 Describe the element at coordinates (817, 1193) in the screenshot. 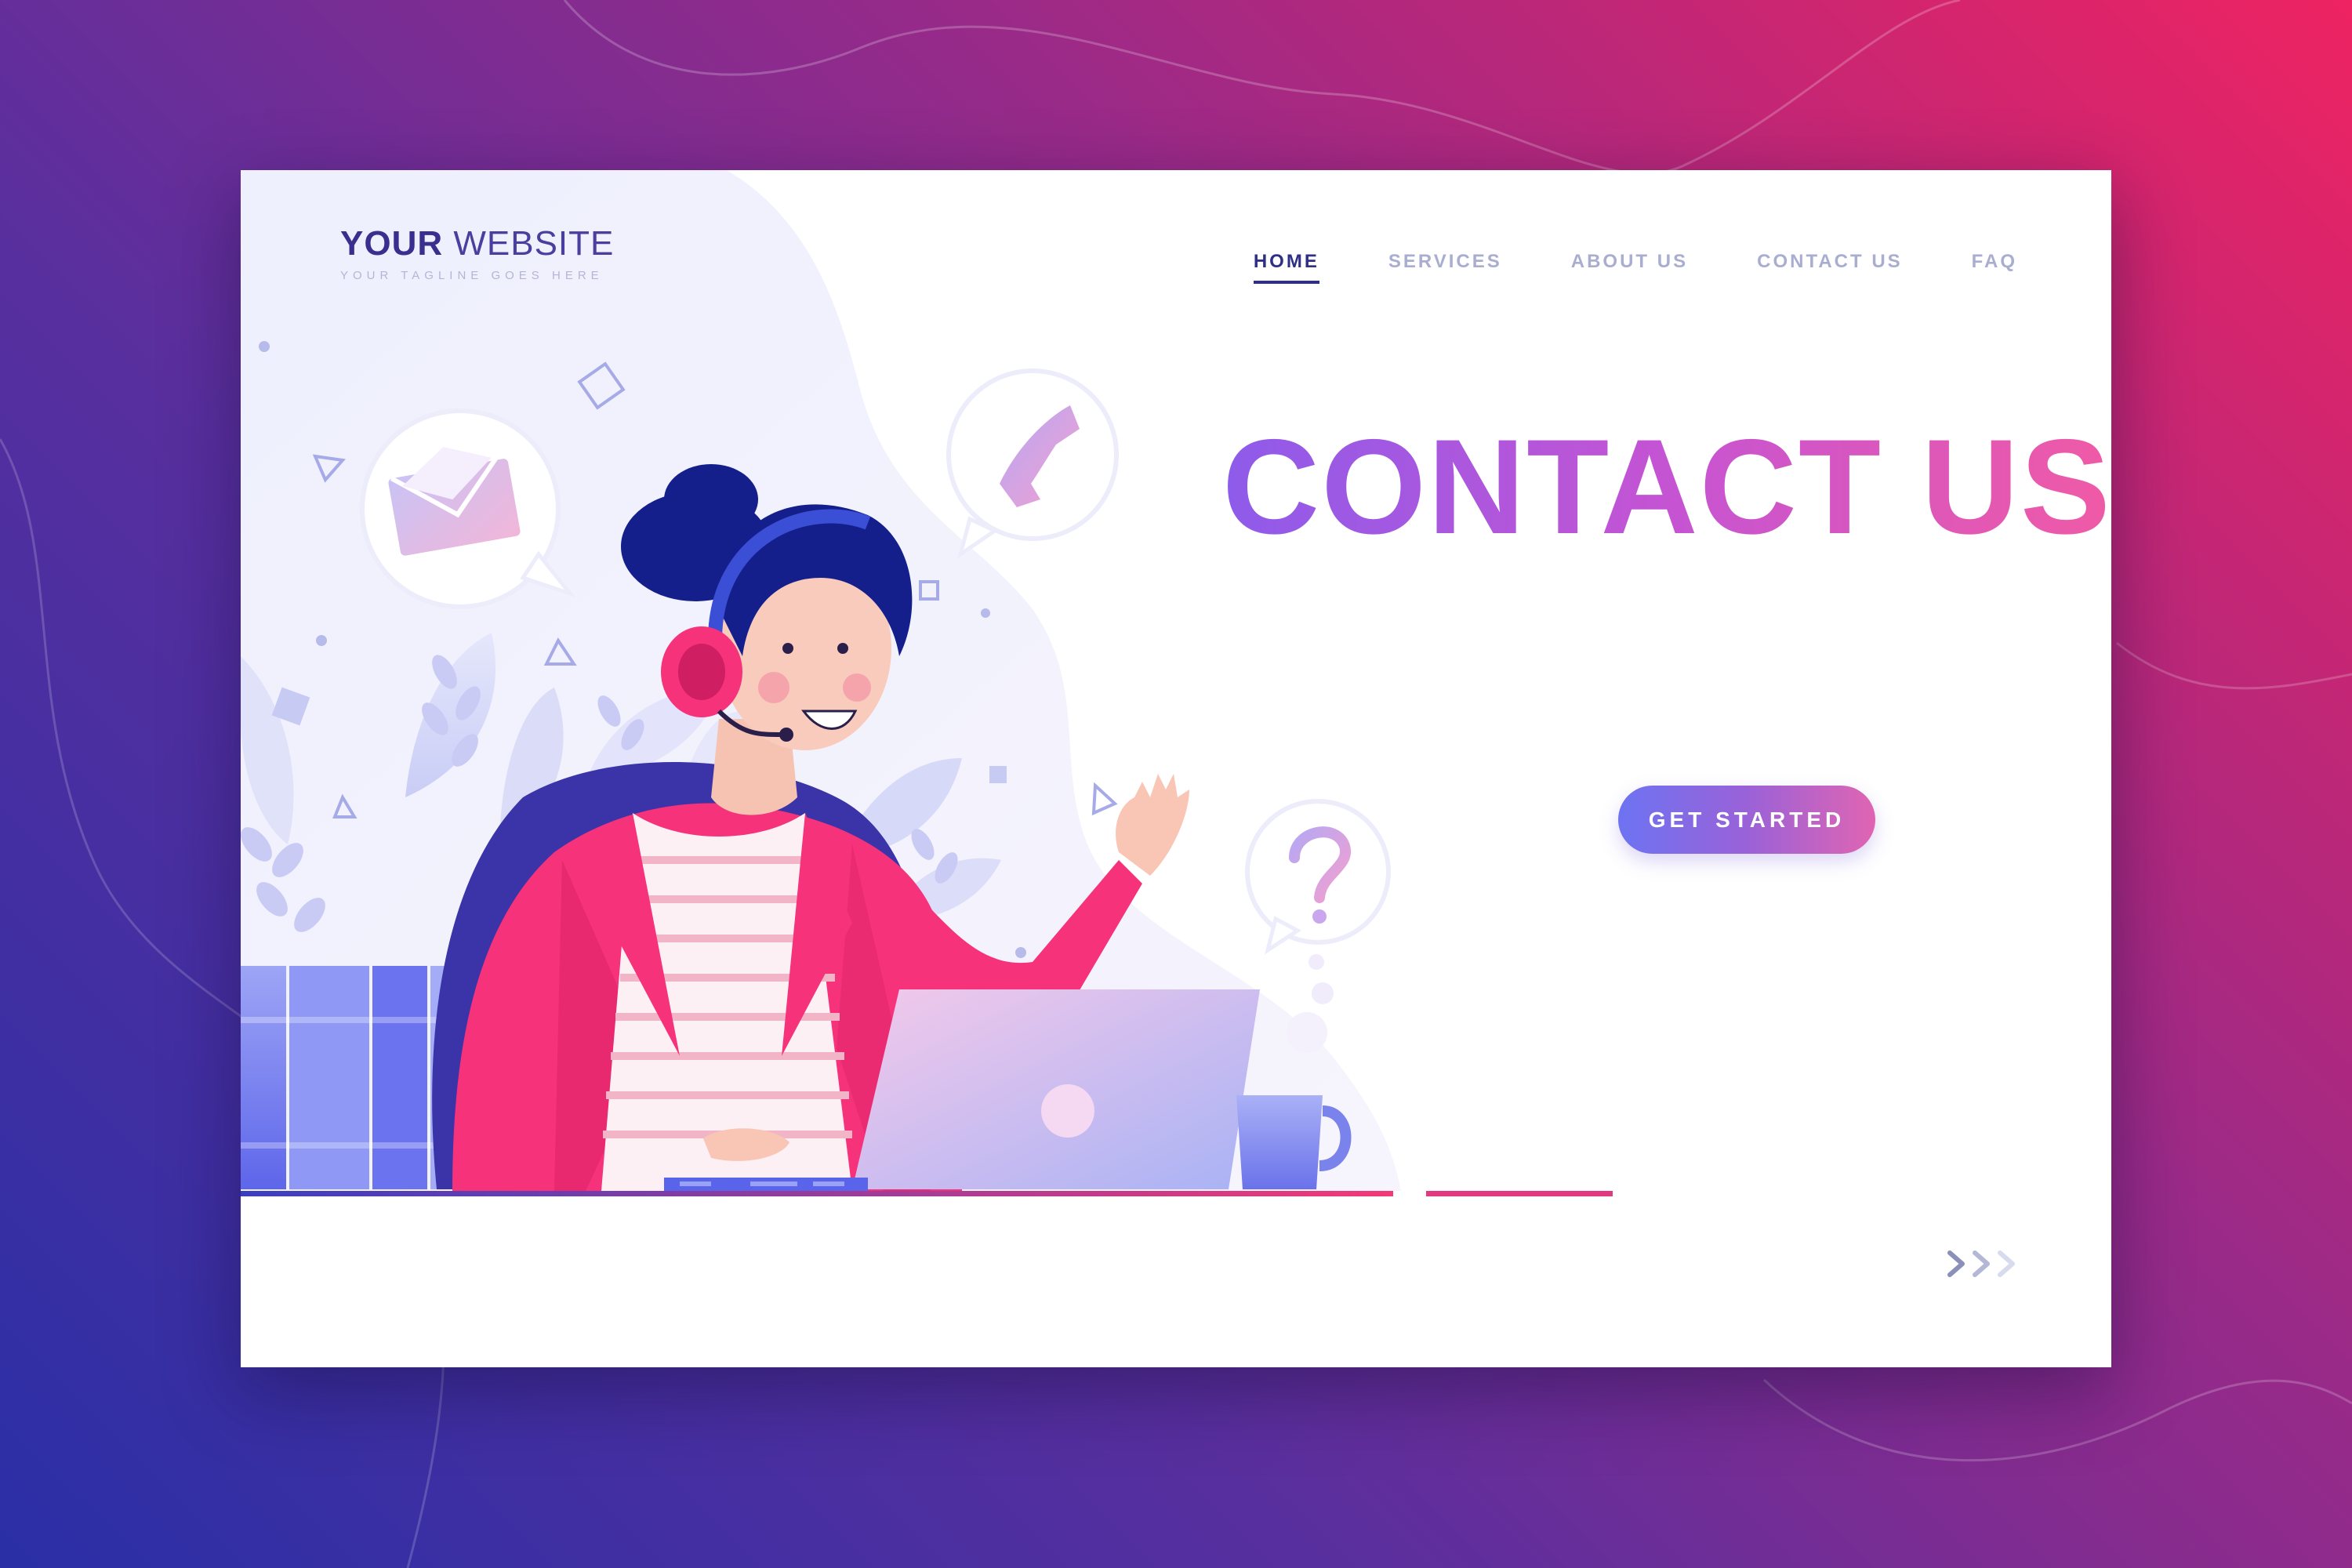

I see `desk-line` at that location.